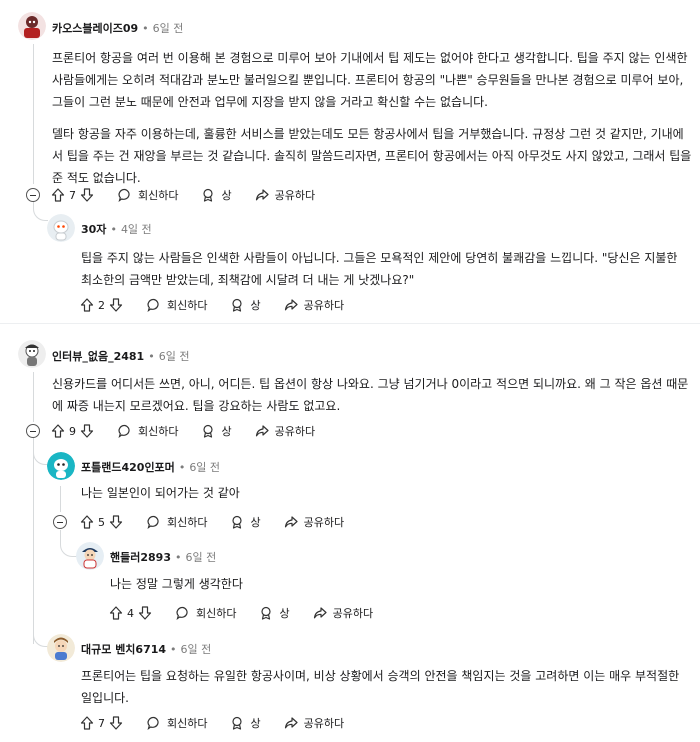 Image resolution: width=700 pixels, height=742 pixels. What do you see at coordinates (211, 522) in the screenshot?
I see `comment-actions: 5 회신하다 상 공유하다` at bounding box center [211, 522].